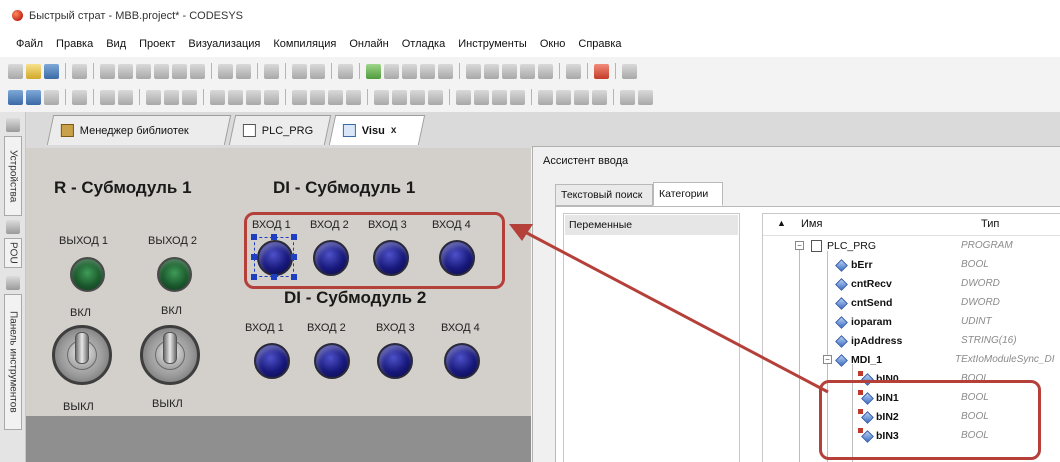  What do you see at coordinates (171, 97) in the screenshot?
I see `align-center-icon` at bounding box center [171, 97].